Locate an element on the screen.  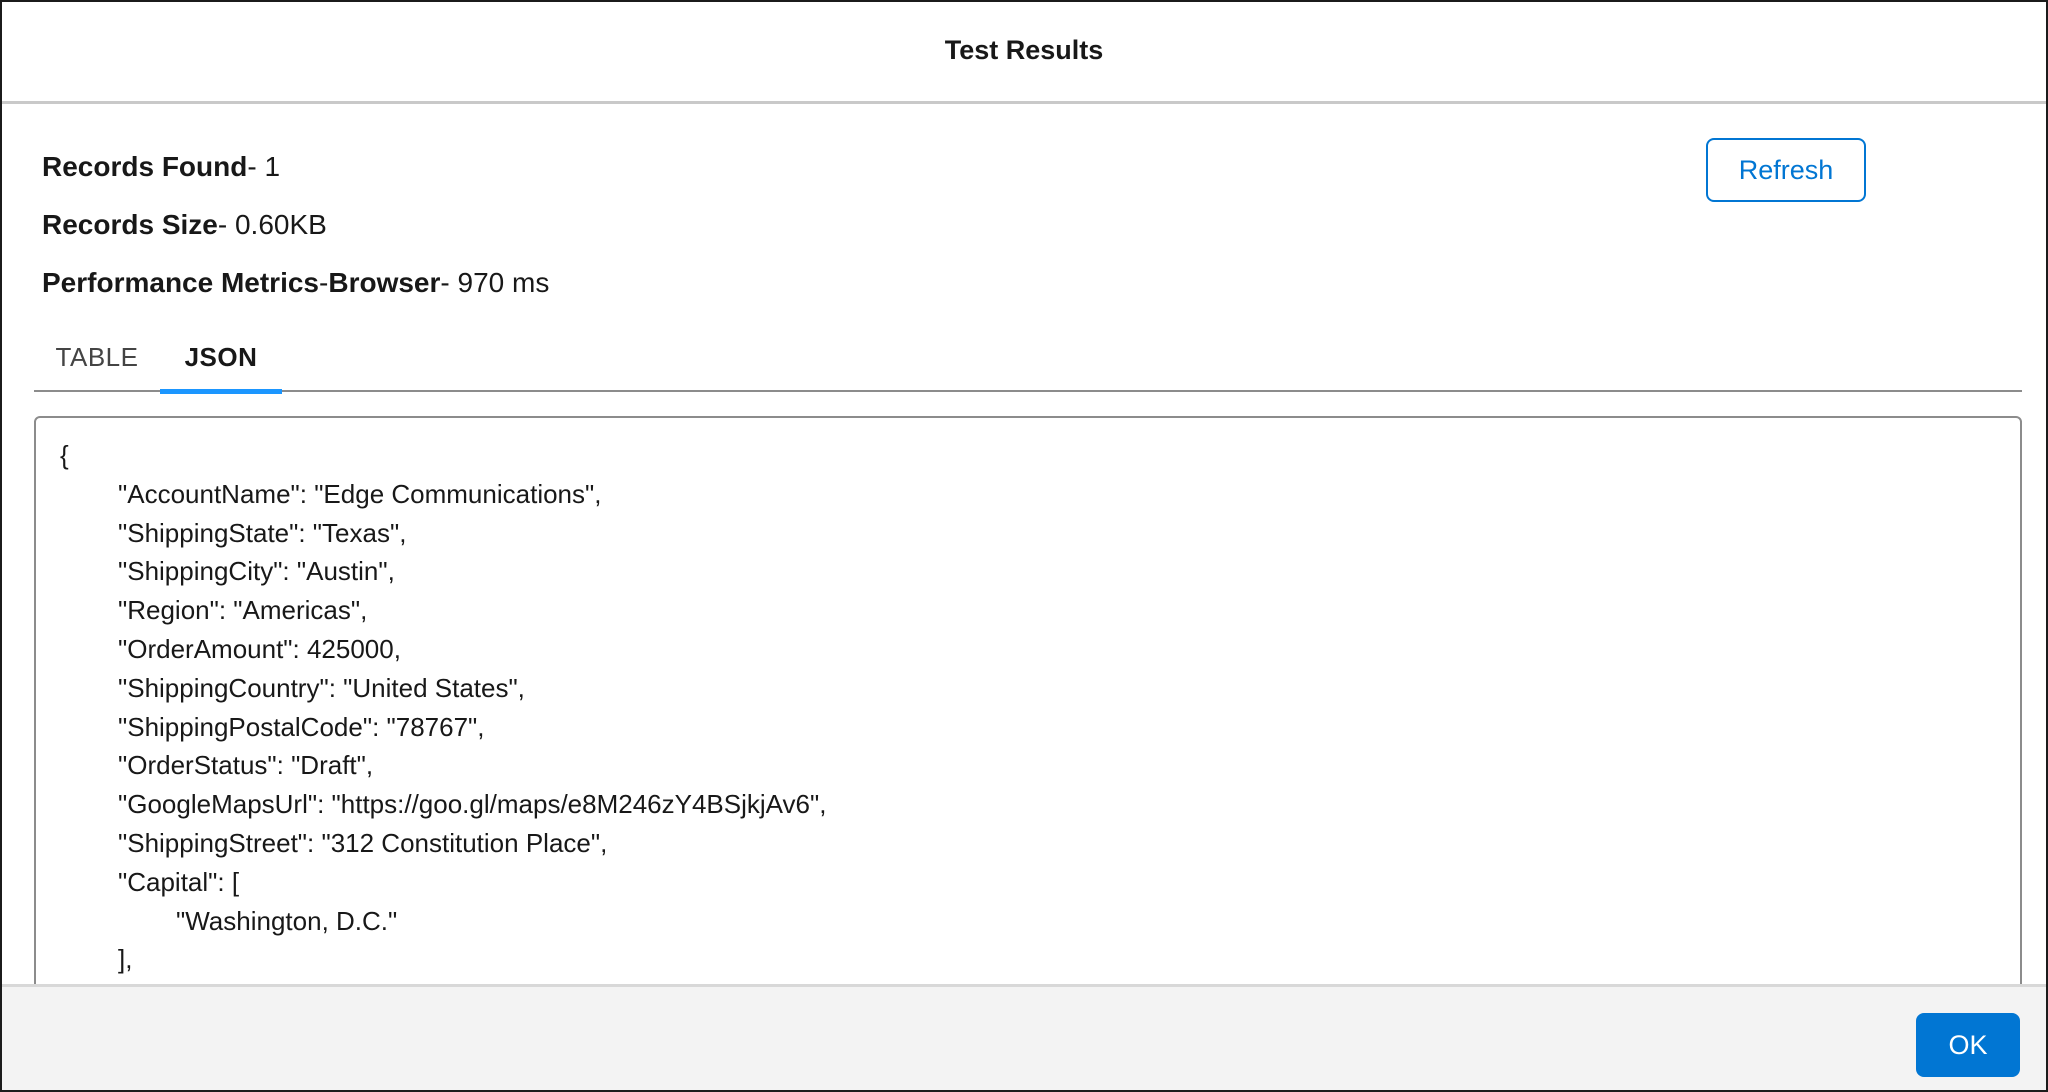
json-line: "ShippingCity": "Austin", is located at coordinates (256, 571).